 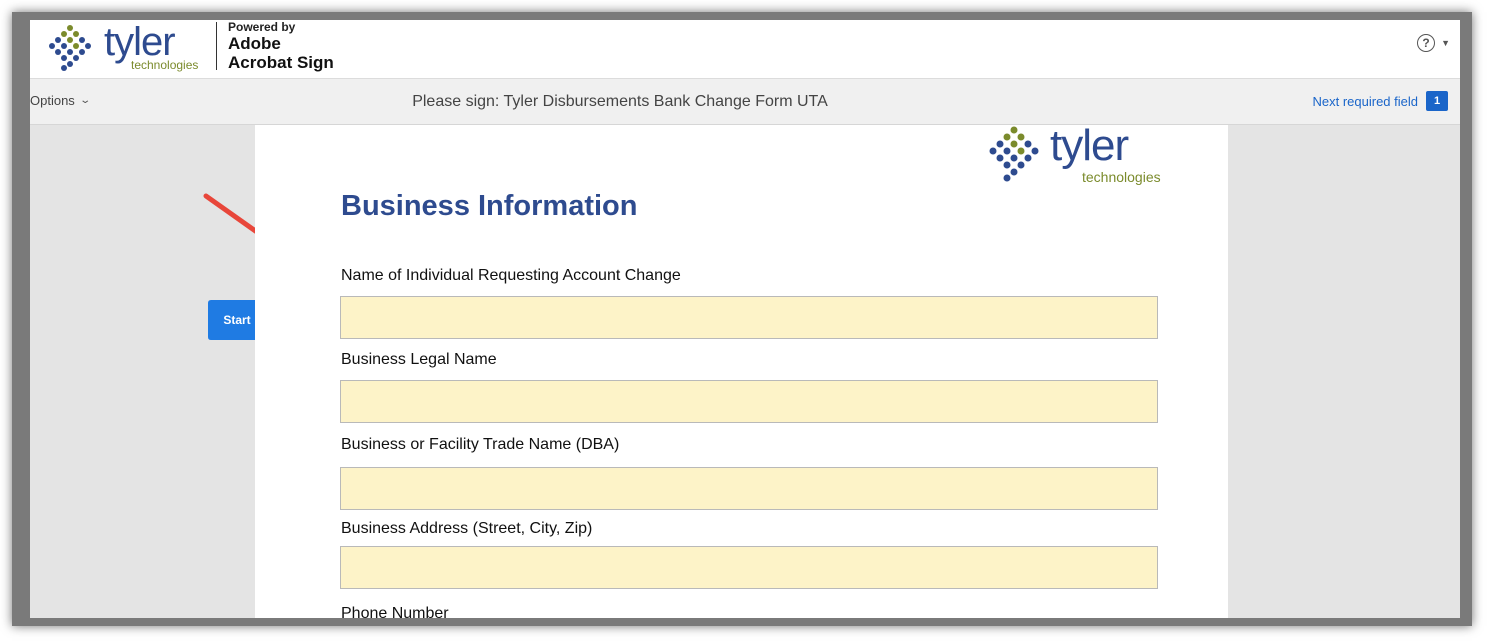 What do you see at coordinates (480, 444) in the screenshot?
I see `field-label-trade-name: Business or Facility Trade Name (DBA)` at bounding box center [480, 444].